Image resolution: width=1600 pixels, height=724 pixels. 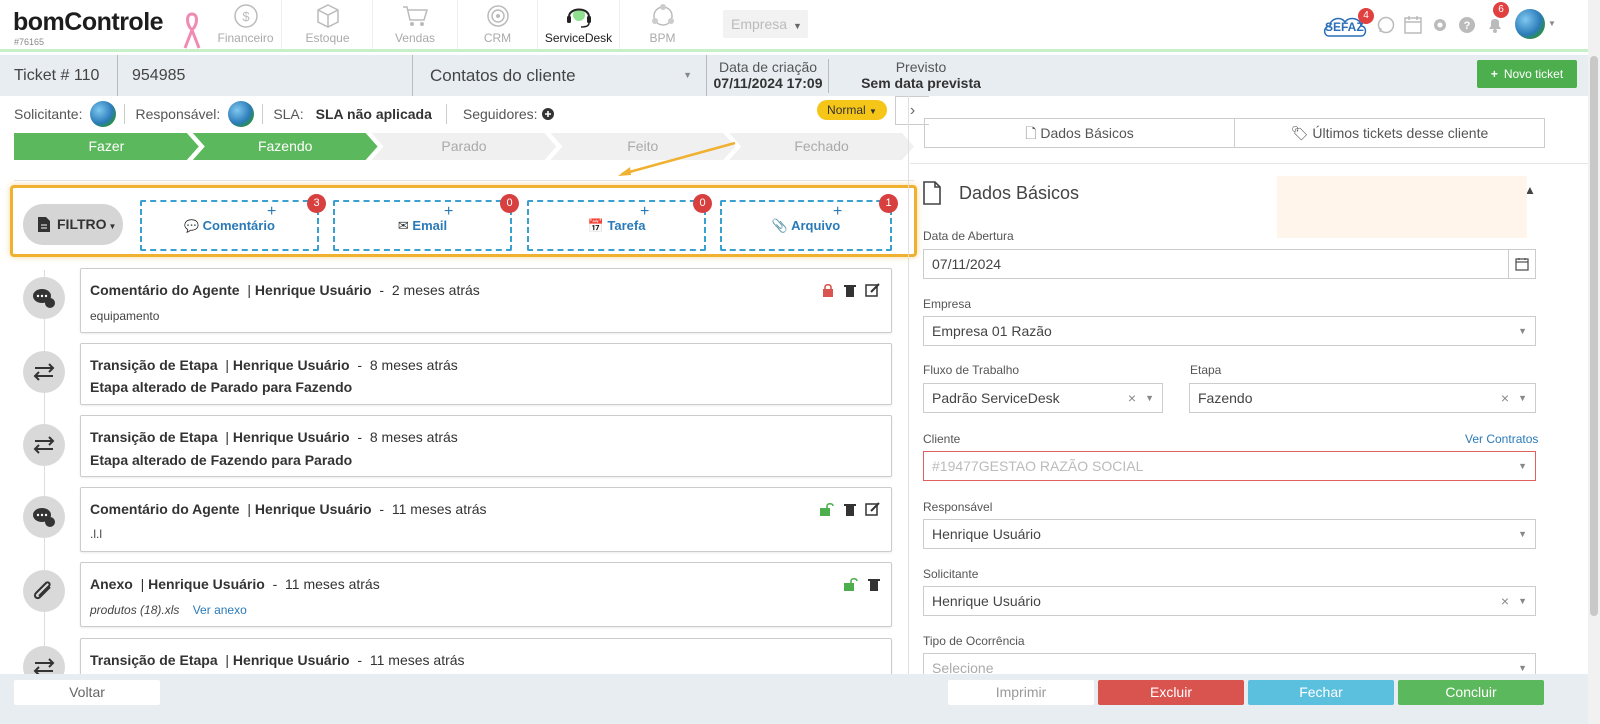 What do you see at coordinates (1497, 19) in the screenshot?
I see `notifications-button: 6` at bounding box center [1497, 19].